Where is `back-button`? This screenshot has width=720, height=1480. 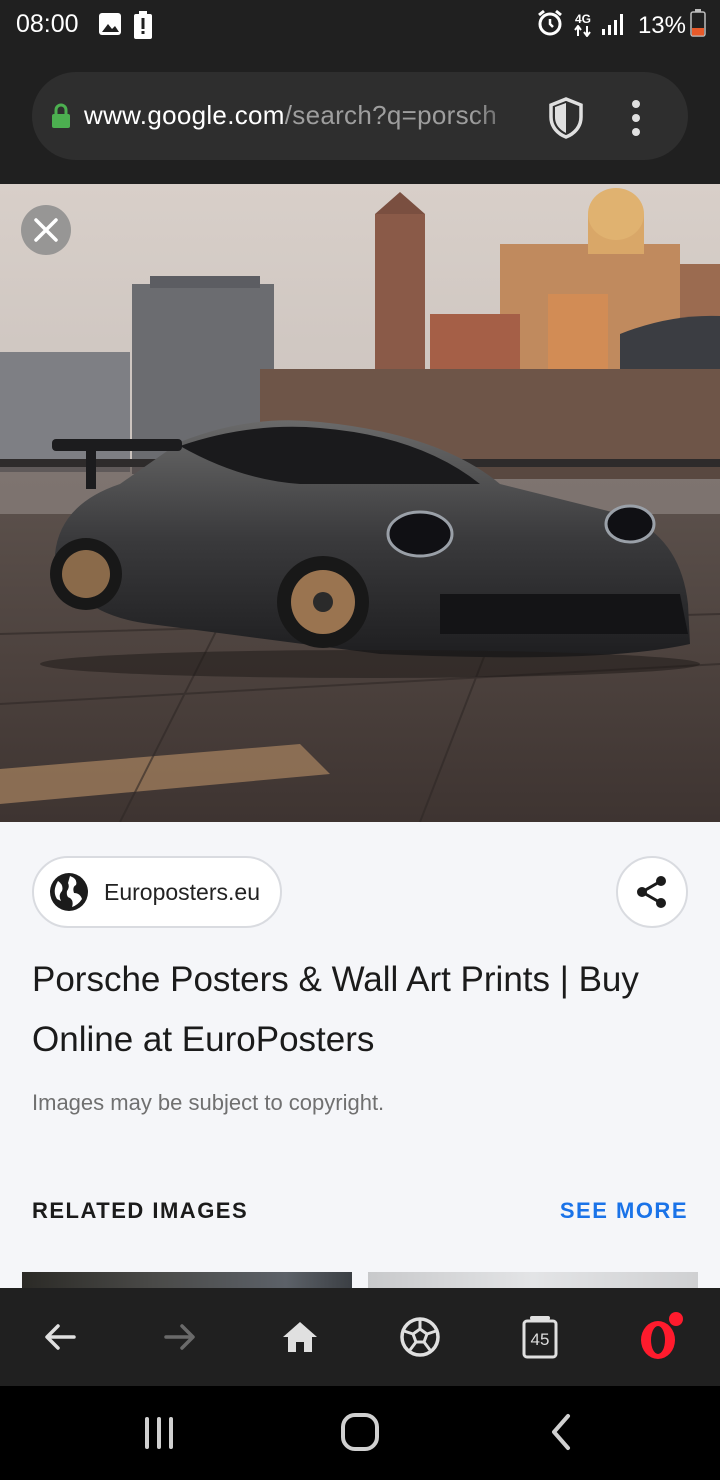 back-button is located at coordinates (60, 1337).